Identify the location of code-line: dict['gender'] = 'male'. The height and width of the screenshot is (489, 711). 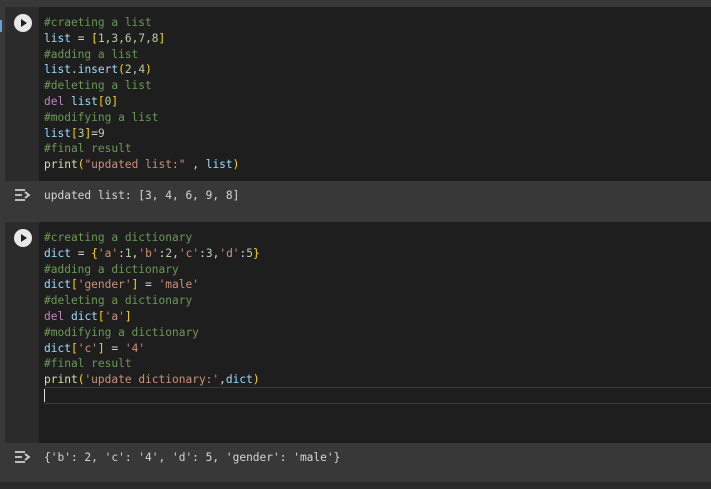
(152, 285).